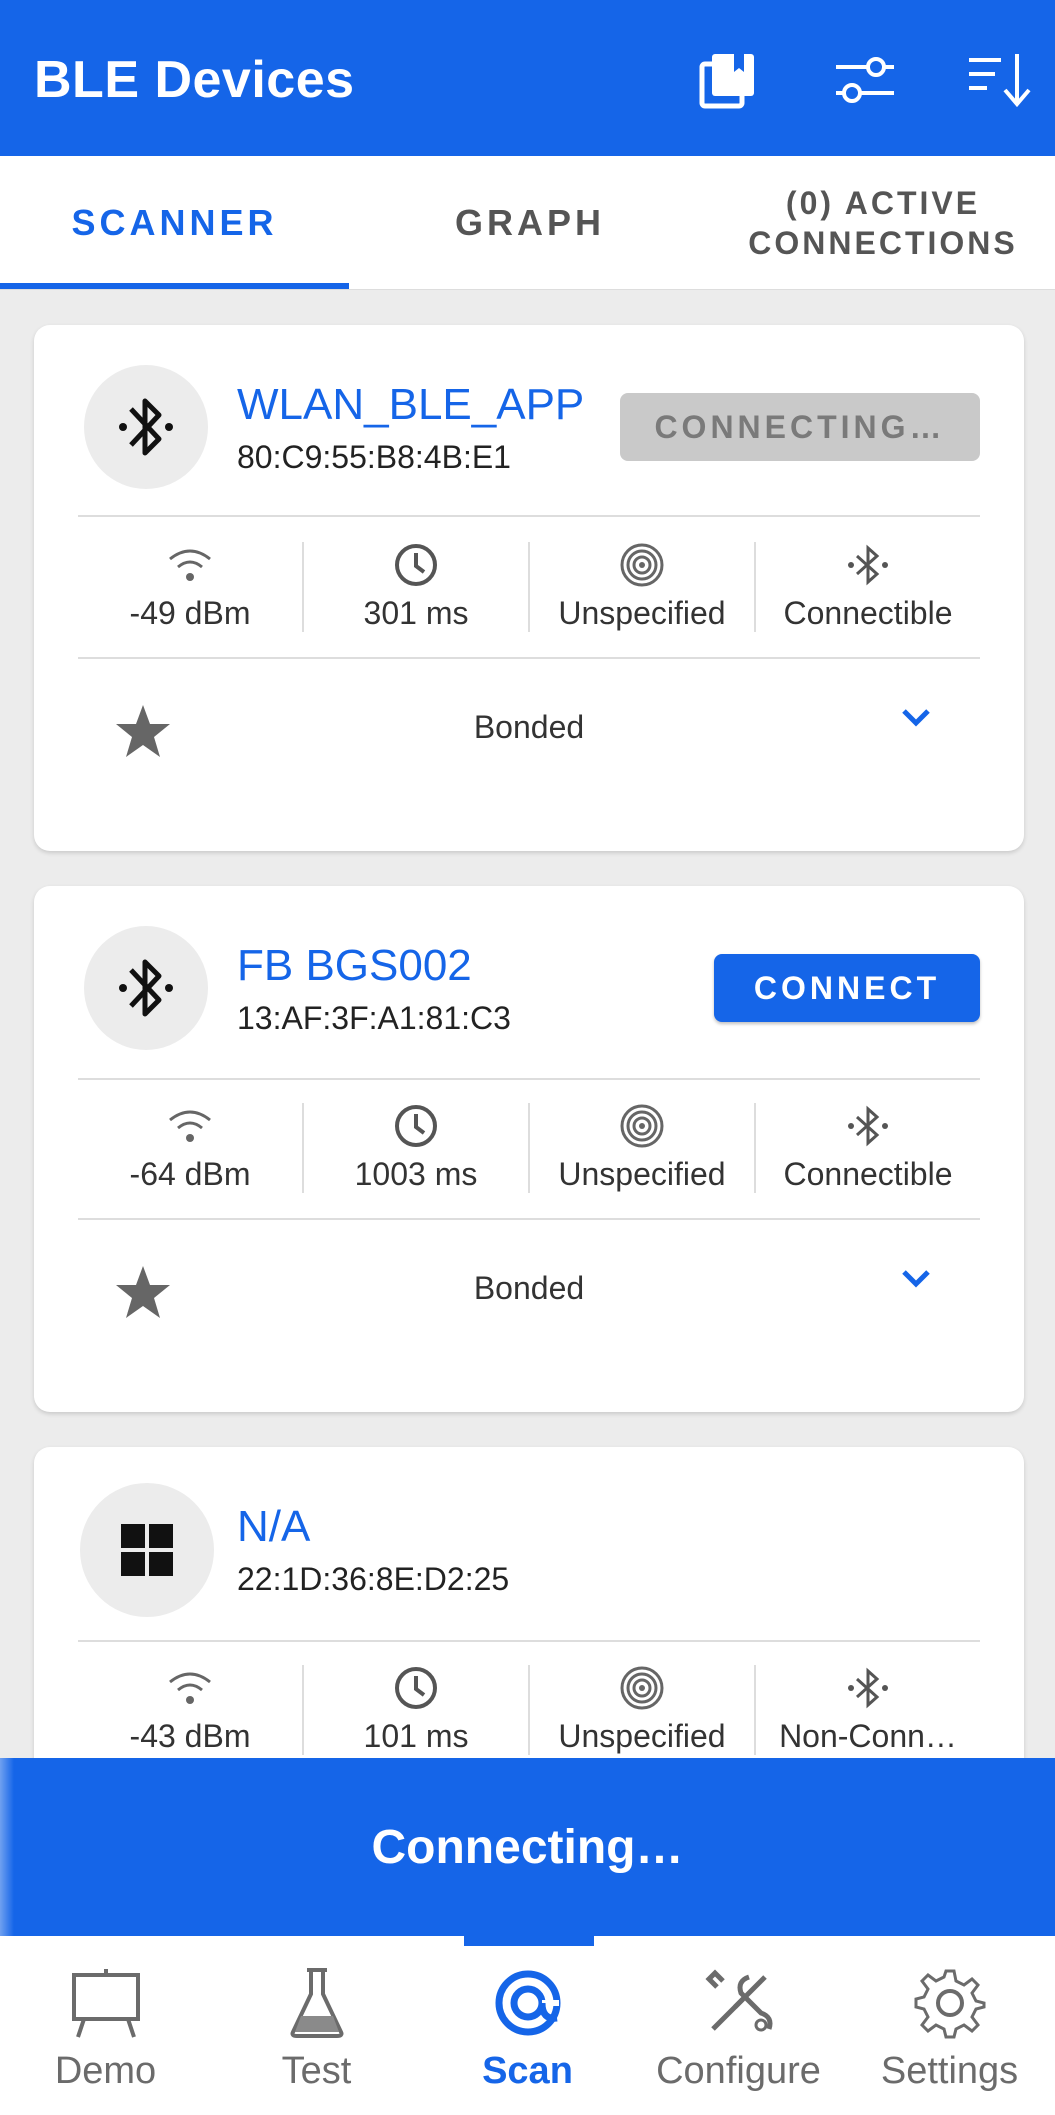 This screenshot has height=2115, width=1055. I want to click on connect-button: CONNECT, so click(847, 988).